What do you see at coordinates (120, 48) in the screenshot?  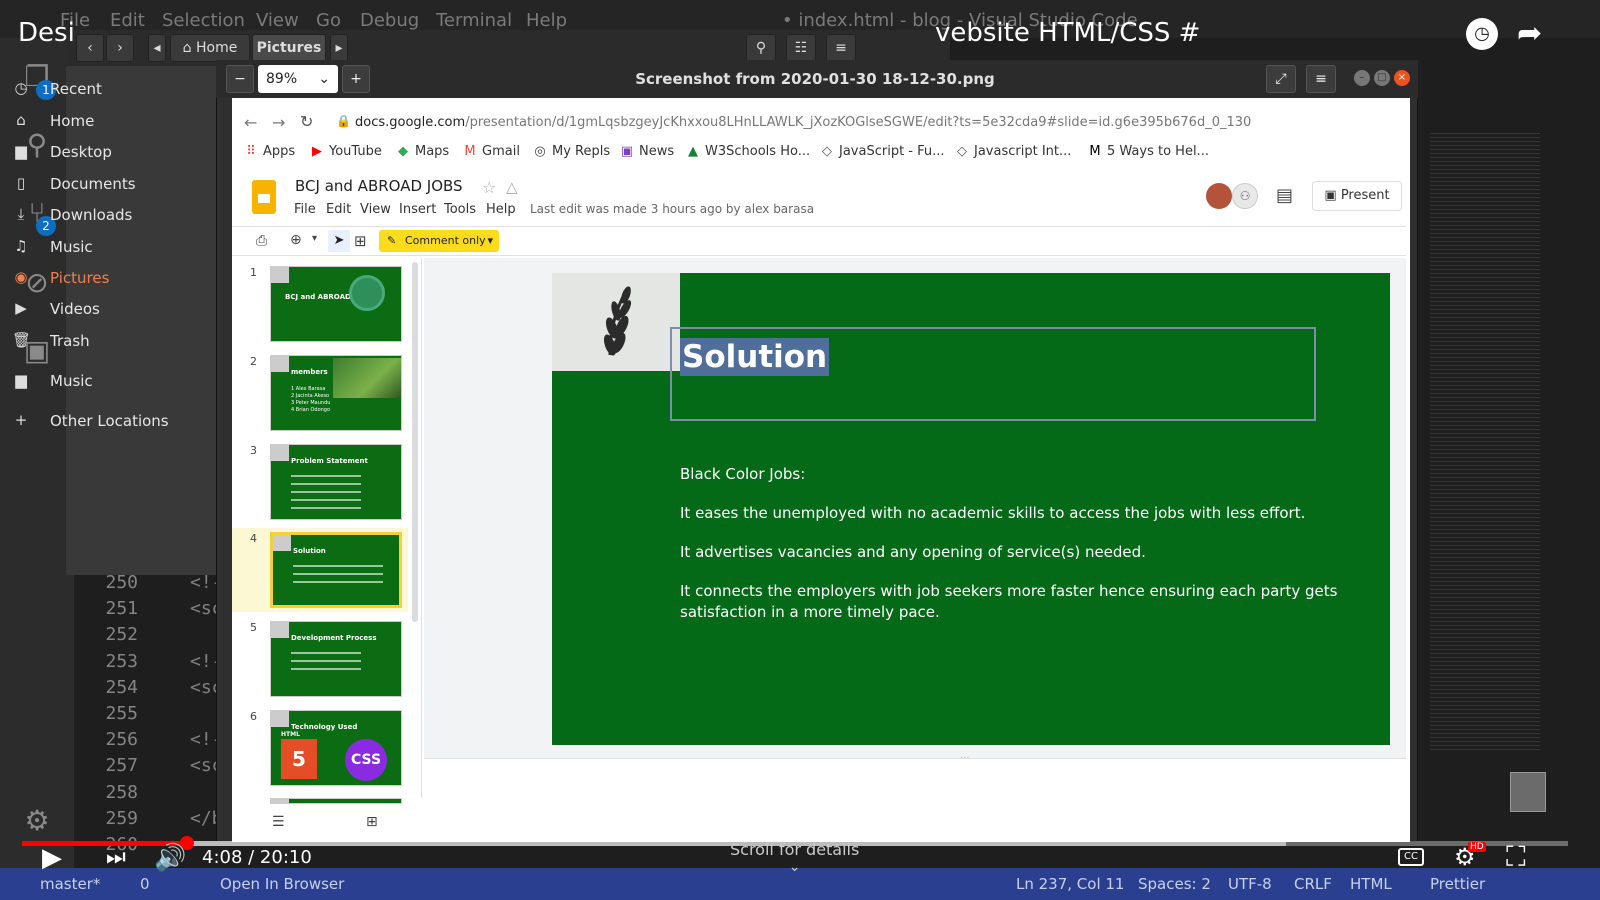 I see `forward-button: ›` at bounding box center [120, 48].